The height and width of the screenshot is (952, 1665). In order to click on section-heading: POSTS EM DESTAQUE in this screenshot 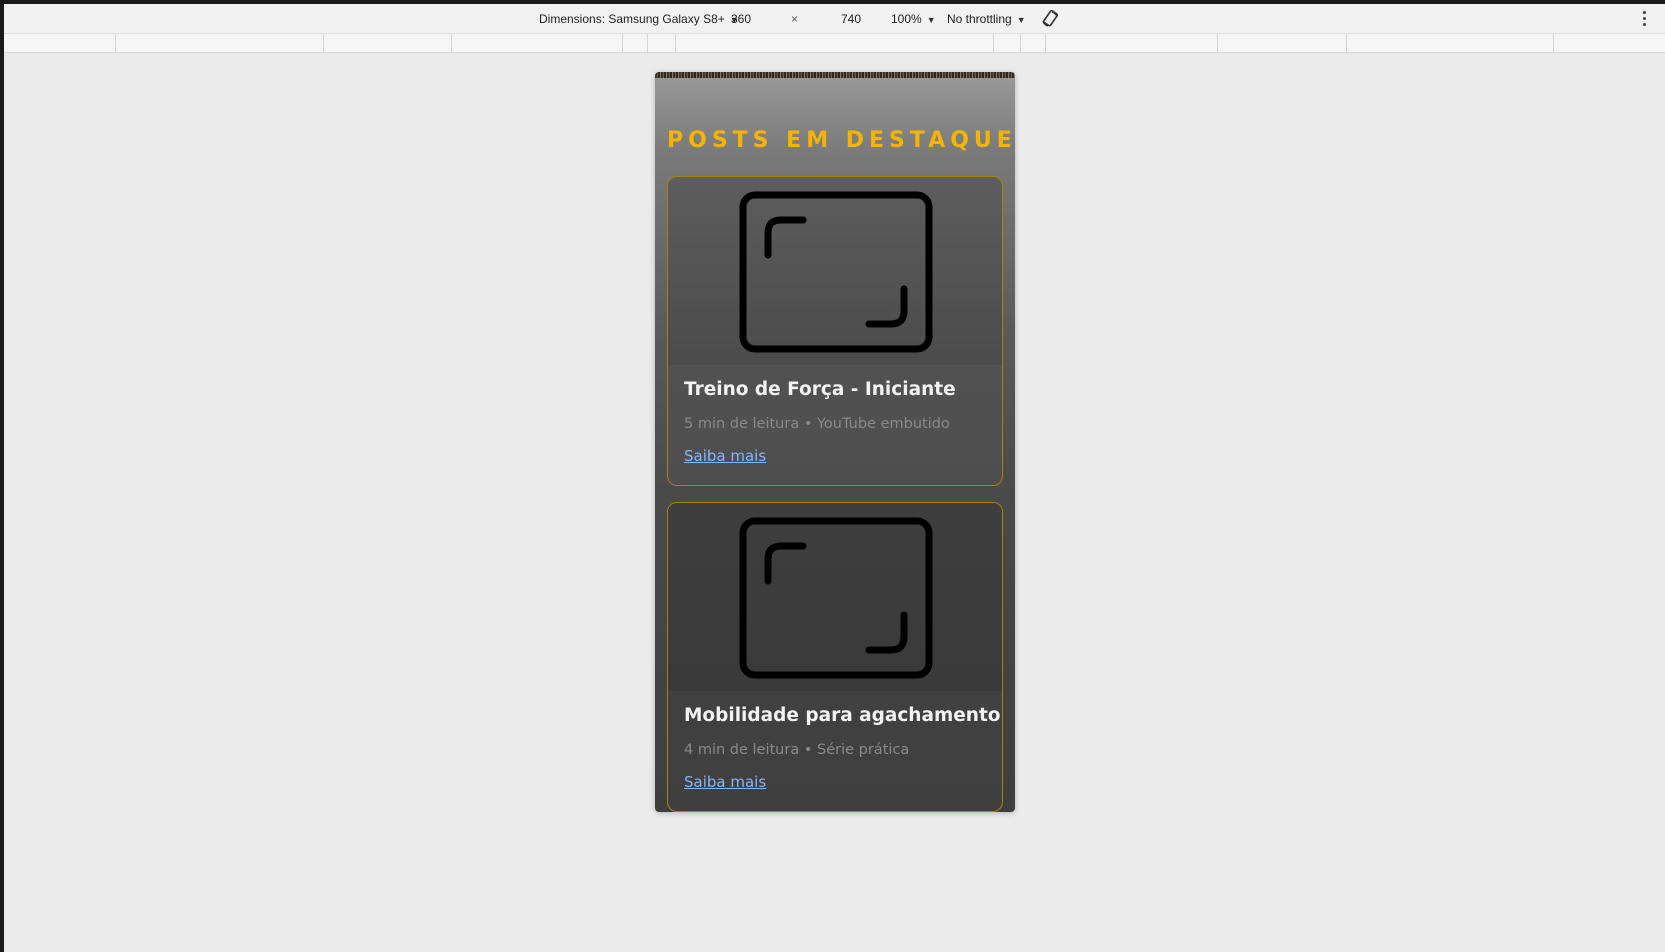, I will do `click(841, 140)`.